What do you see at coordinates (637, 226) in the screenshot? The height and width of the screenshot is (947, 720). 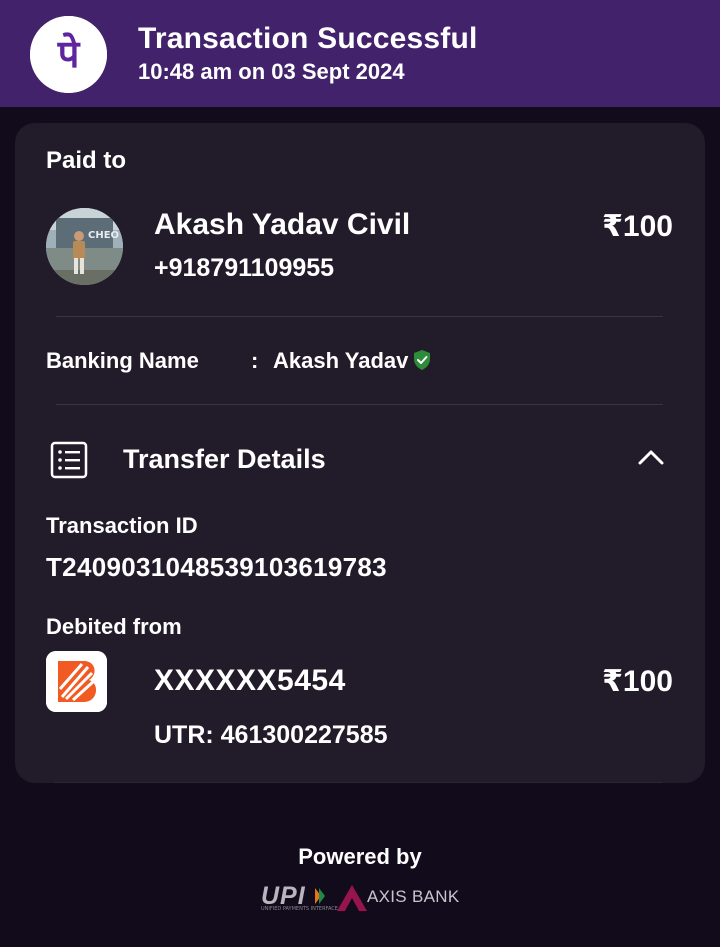 I see `paid-amount: ₹100` at bounding box center [637, 226].